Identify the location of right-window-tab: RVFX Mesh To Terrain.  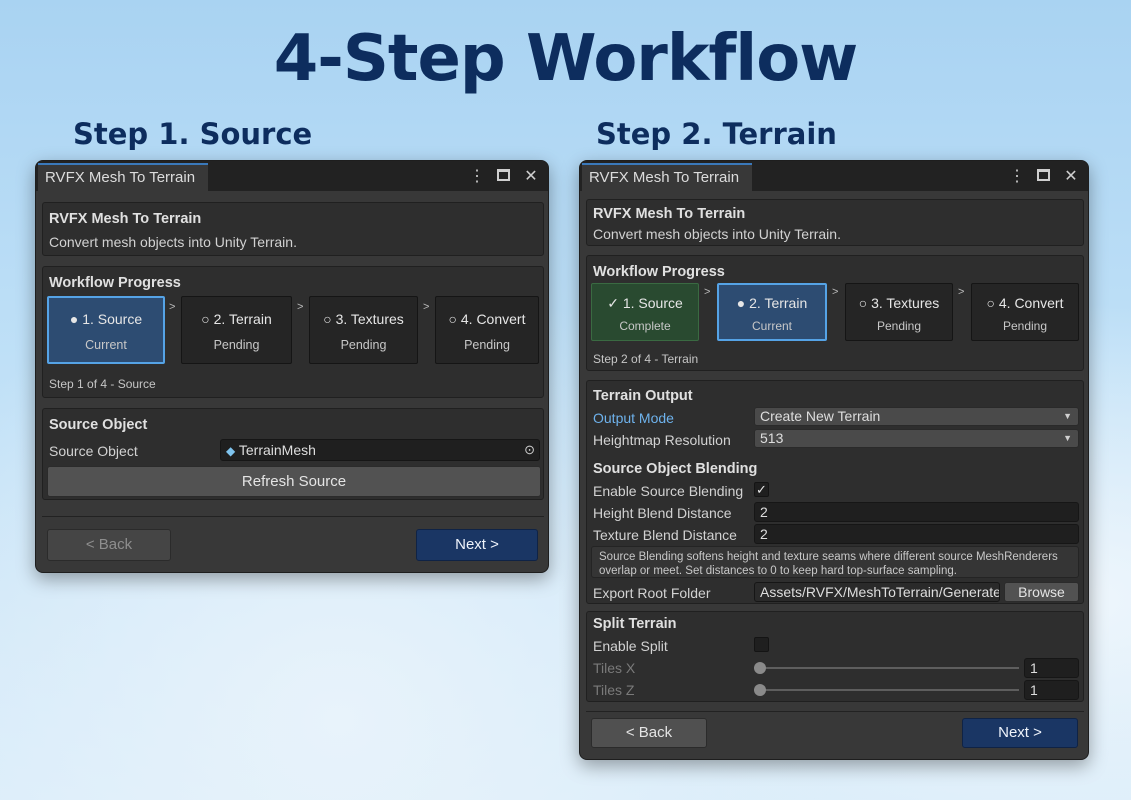
(667, 177).